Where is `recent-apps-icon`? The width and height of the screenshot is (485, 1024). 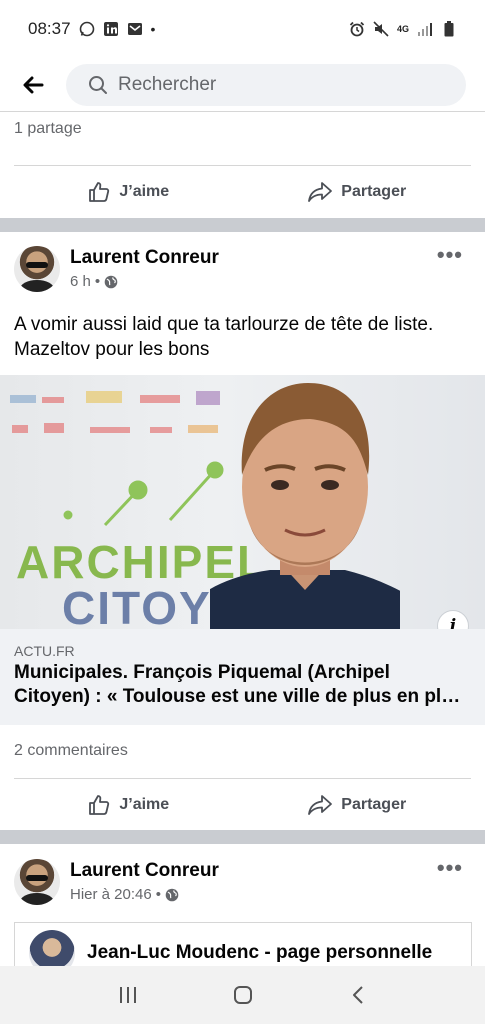
recent-apps-icon is located at coordinates (127, 995).